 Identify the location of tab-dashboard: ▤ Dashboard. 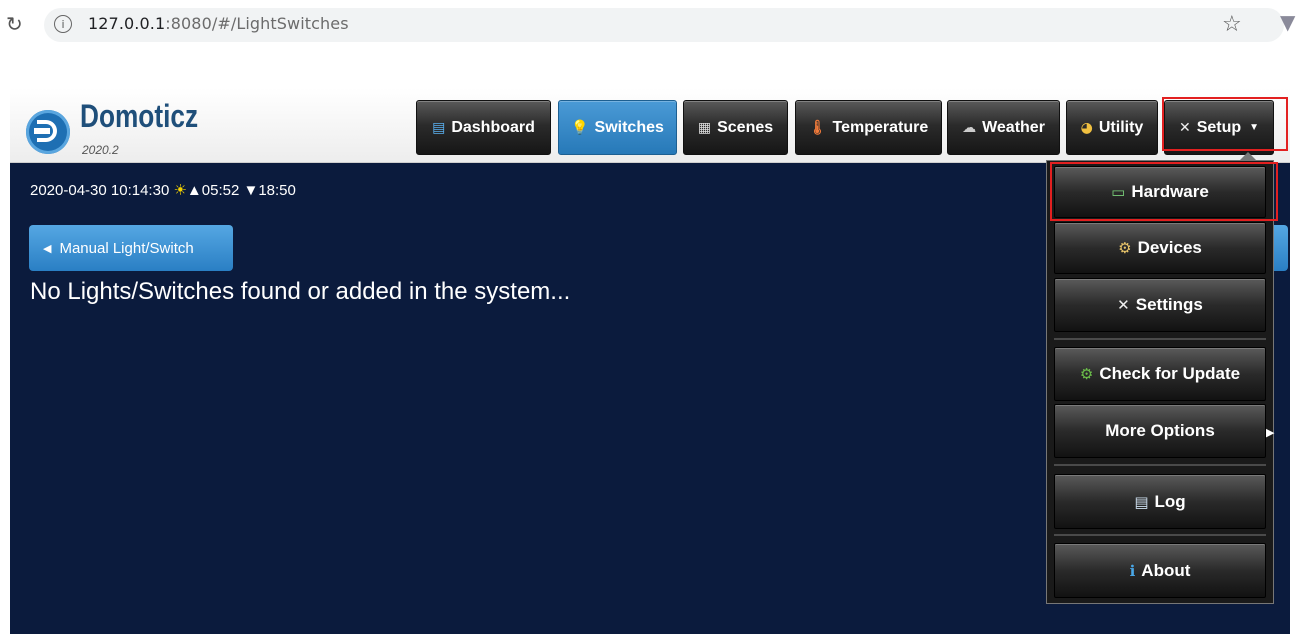
(483, 127).